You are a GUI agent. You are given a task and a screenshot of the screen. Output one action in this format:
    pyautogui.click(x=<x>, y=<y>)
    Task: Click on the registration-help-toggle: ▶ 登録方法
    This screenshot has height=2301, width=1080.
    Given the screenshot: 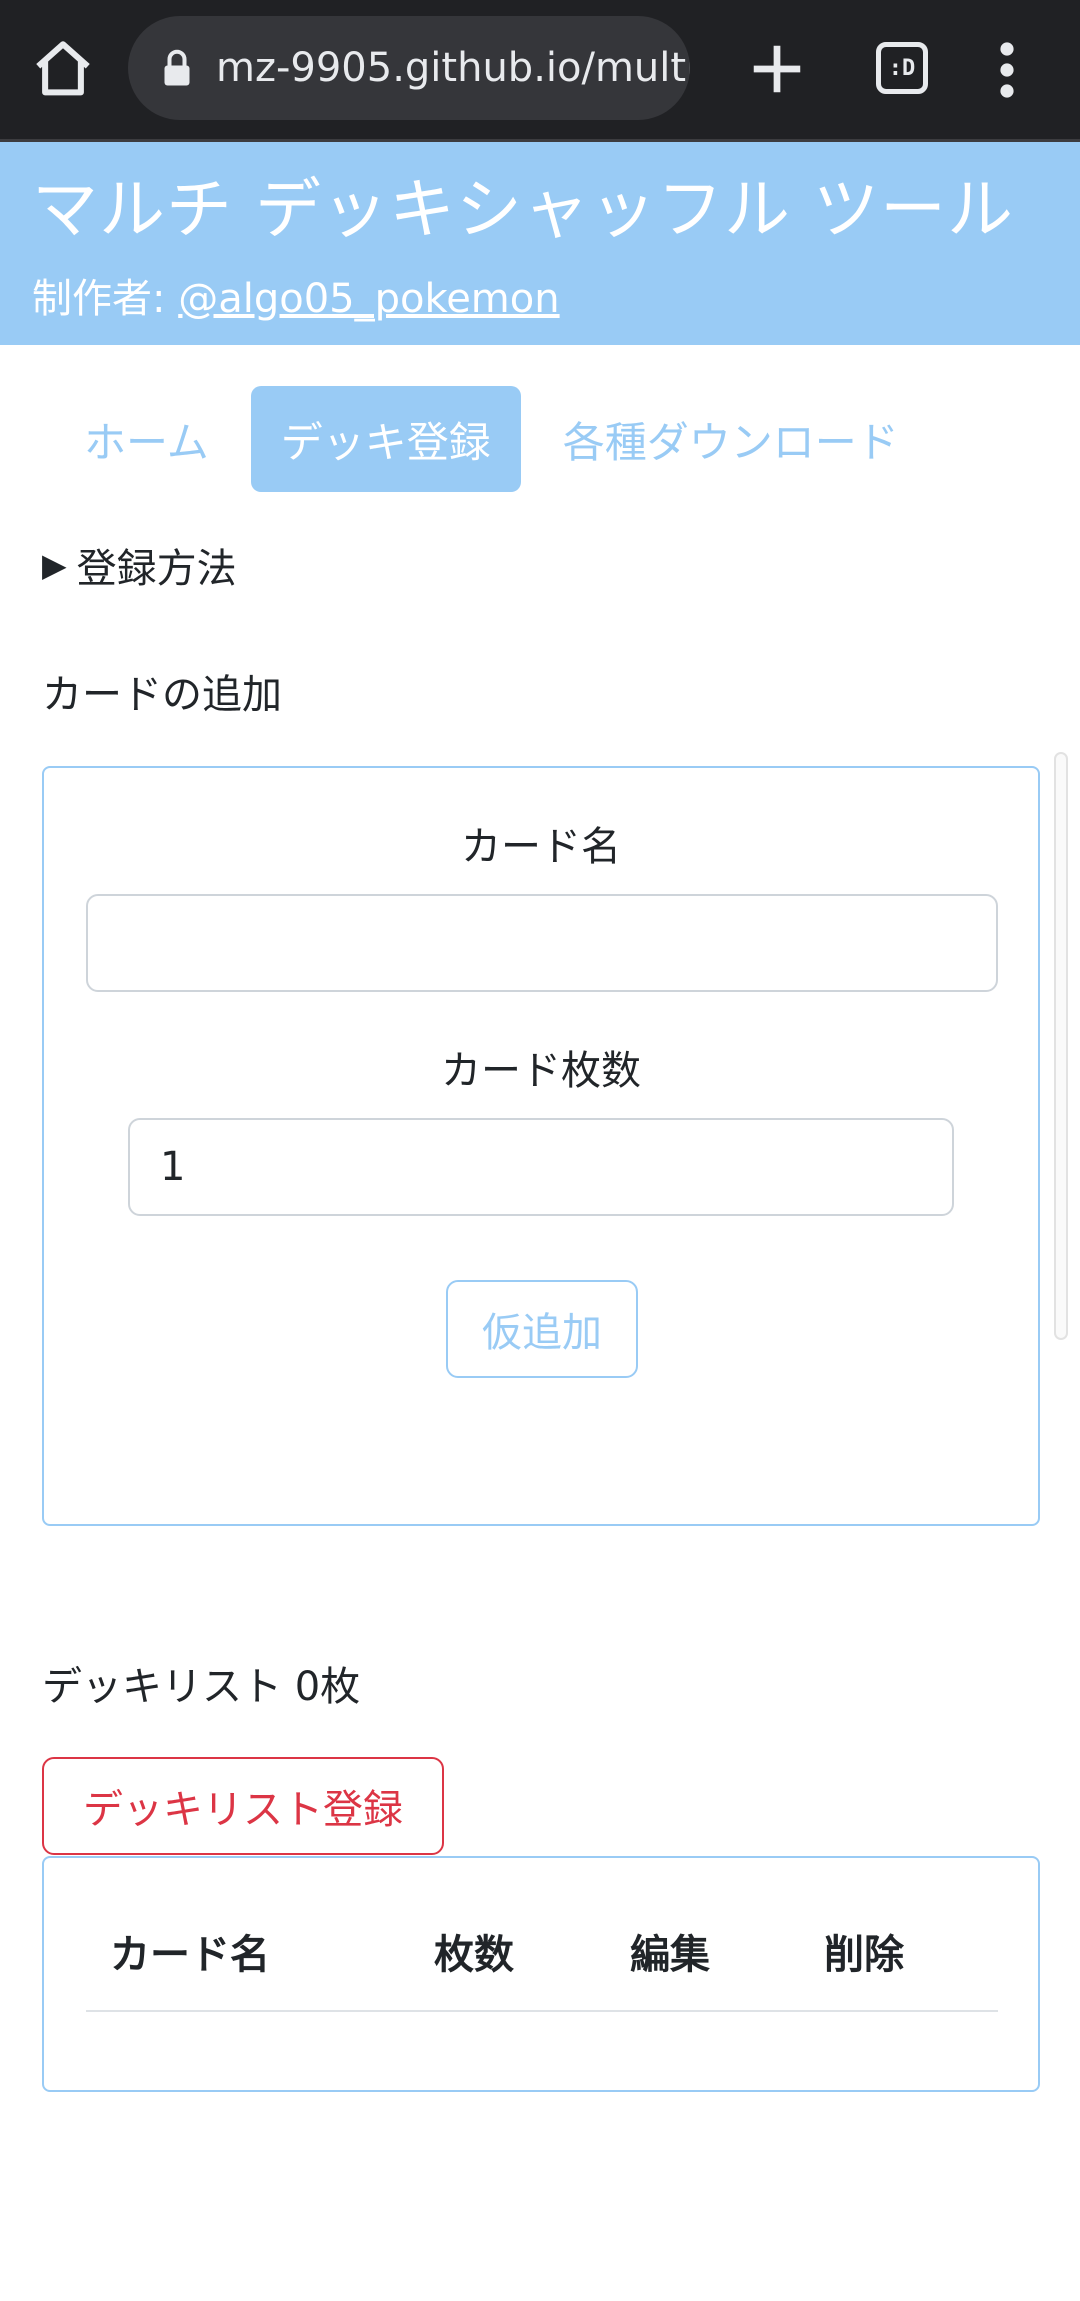 What is the action you would take?
    pyautogui.click(x=139, y=565)
    